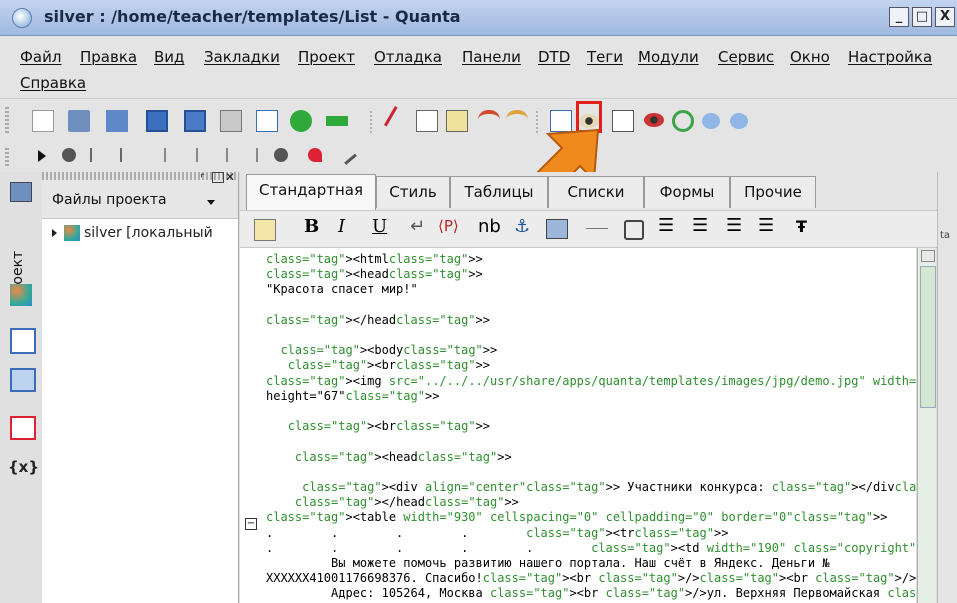  Describe the element at coordinates (128, 155) in the screenshot. I see `step-icon` at that location.